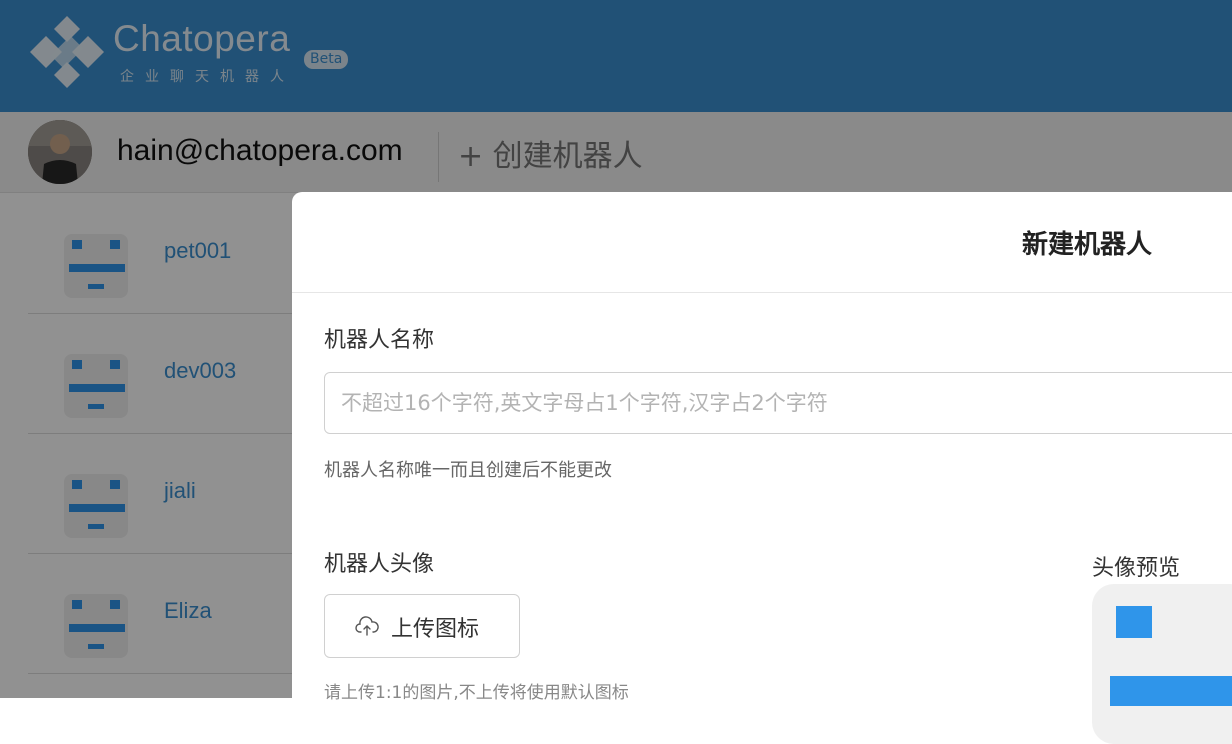 The image size is (1232, 744). What do you see at coordinates (1162, 664) in the screenshot?
I see `avatar-preview` at bounding box center [1162, 664].